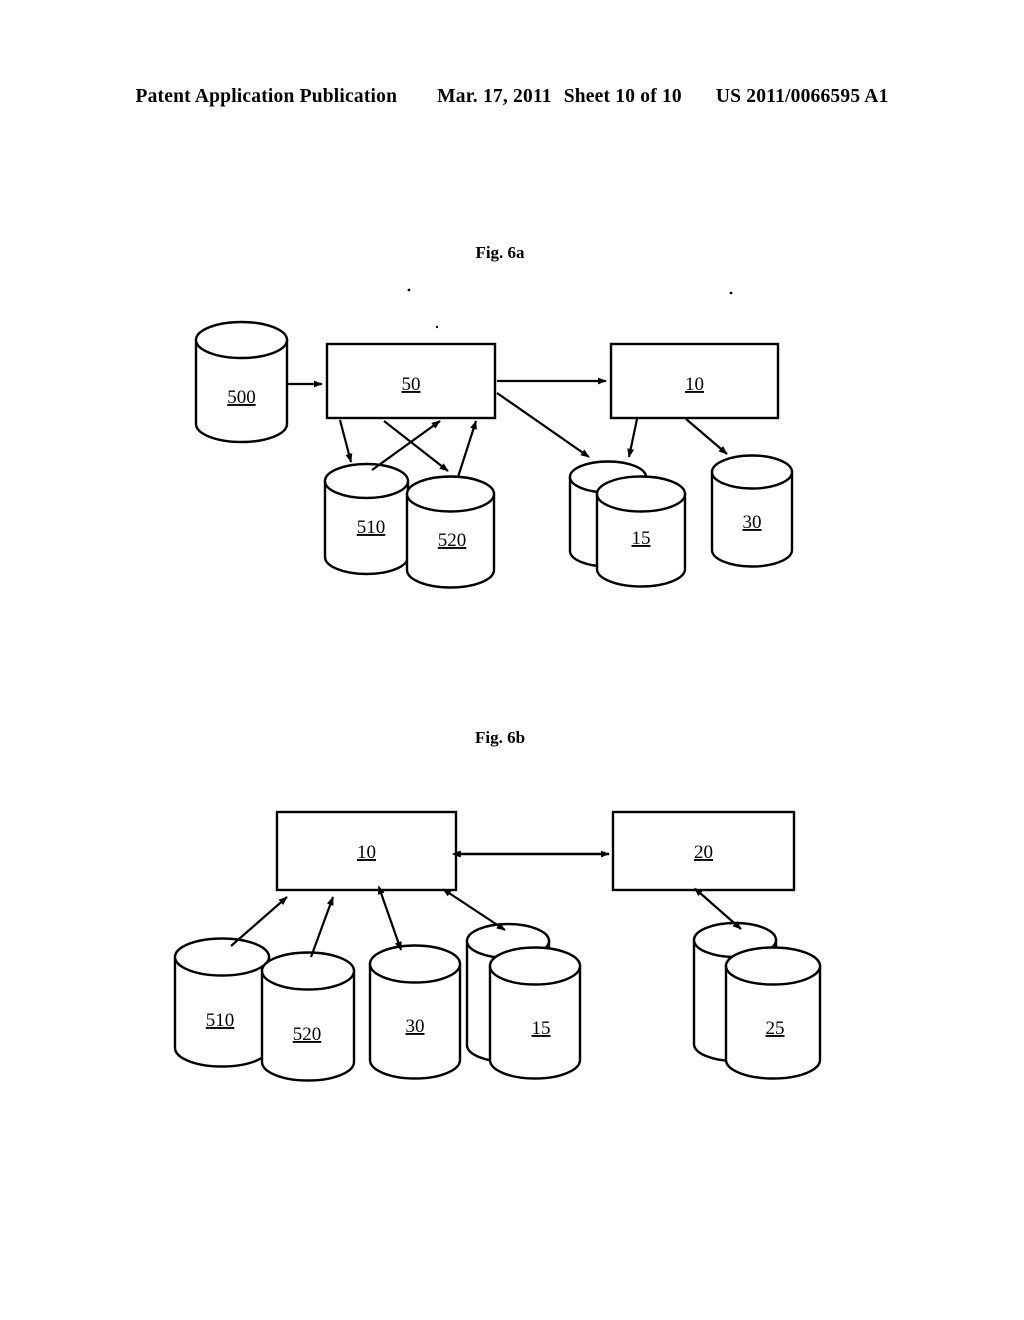 The height and width of the screenshot is (1320, 1024). I want to click on fig6a-box-50-label: 50, so click(411, 384).